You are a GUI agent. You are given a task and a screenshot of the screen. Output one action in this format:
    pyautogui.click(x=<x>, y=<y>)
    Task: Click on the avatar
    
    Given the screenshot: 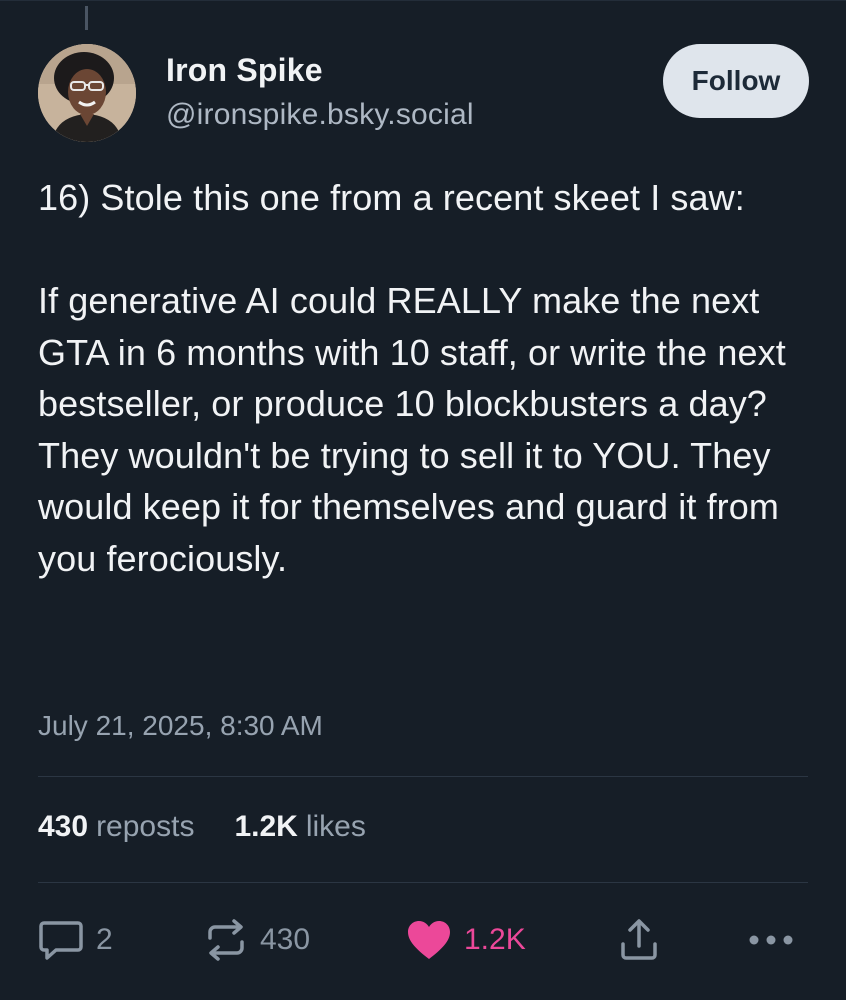 What is the action you would take?
    pyautogui.click(x=87, y=93)
    